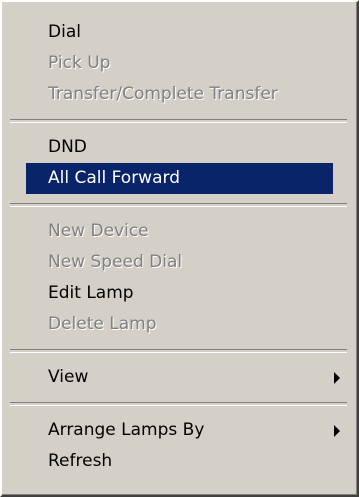 This screenshot has height=497, width=359. Describe the element at coordinates (179, 461) in the screenshot. I see `menu-item-refresh: Refresh` at that location.